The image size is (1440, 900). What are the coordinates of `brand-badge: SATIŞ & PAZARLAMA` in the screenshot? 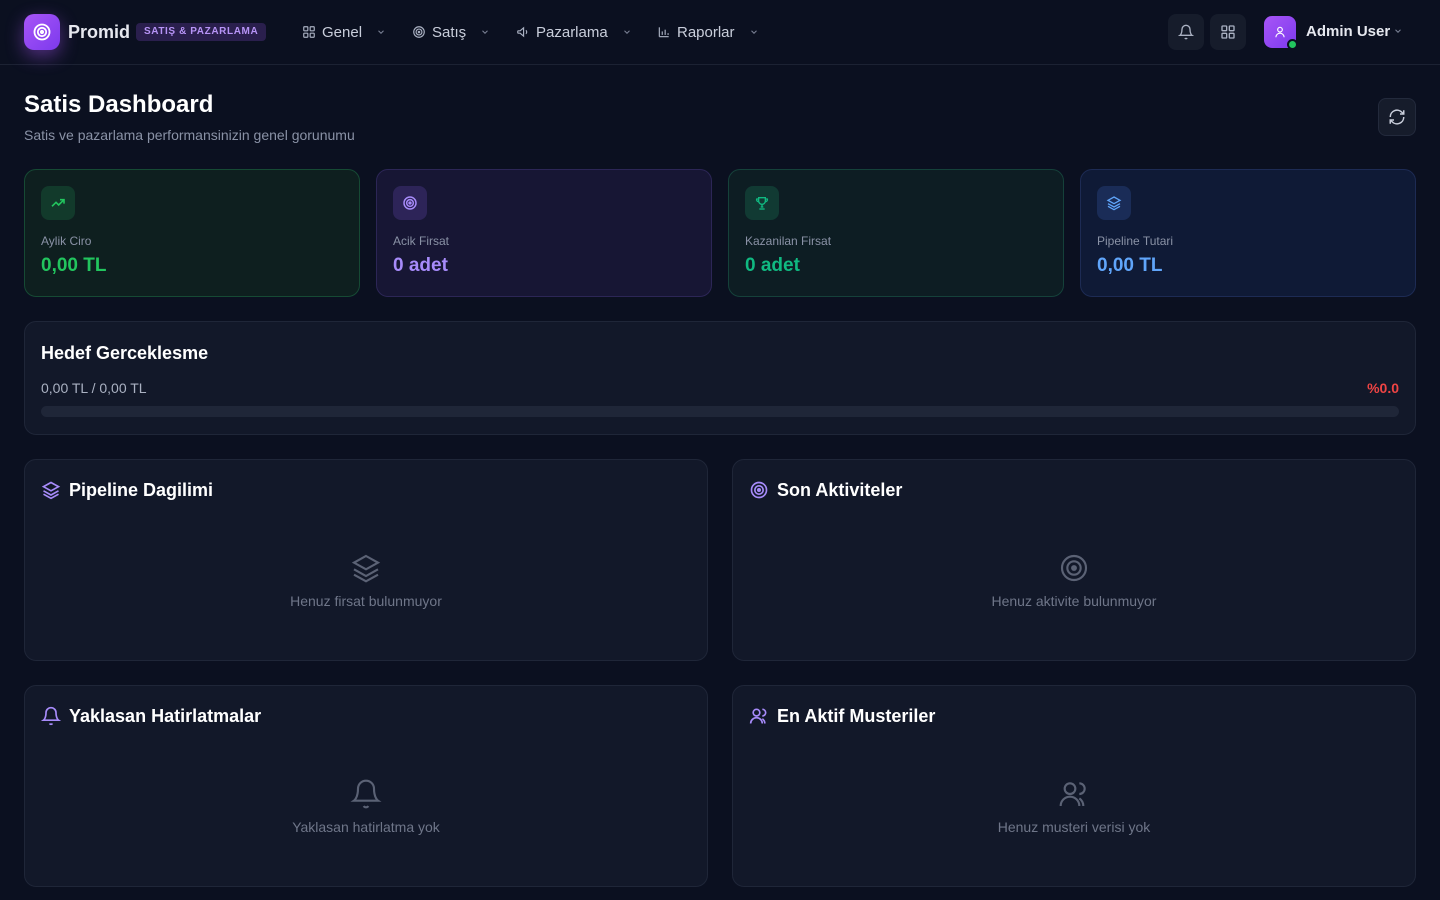 It's located at (201, 32).